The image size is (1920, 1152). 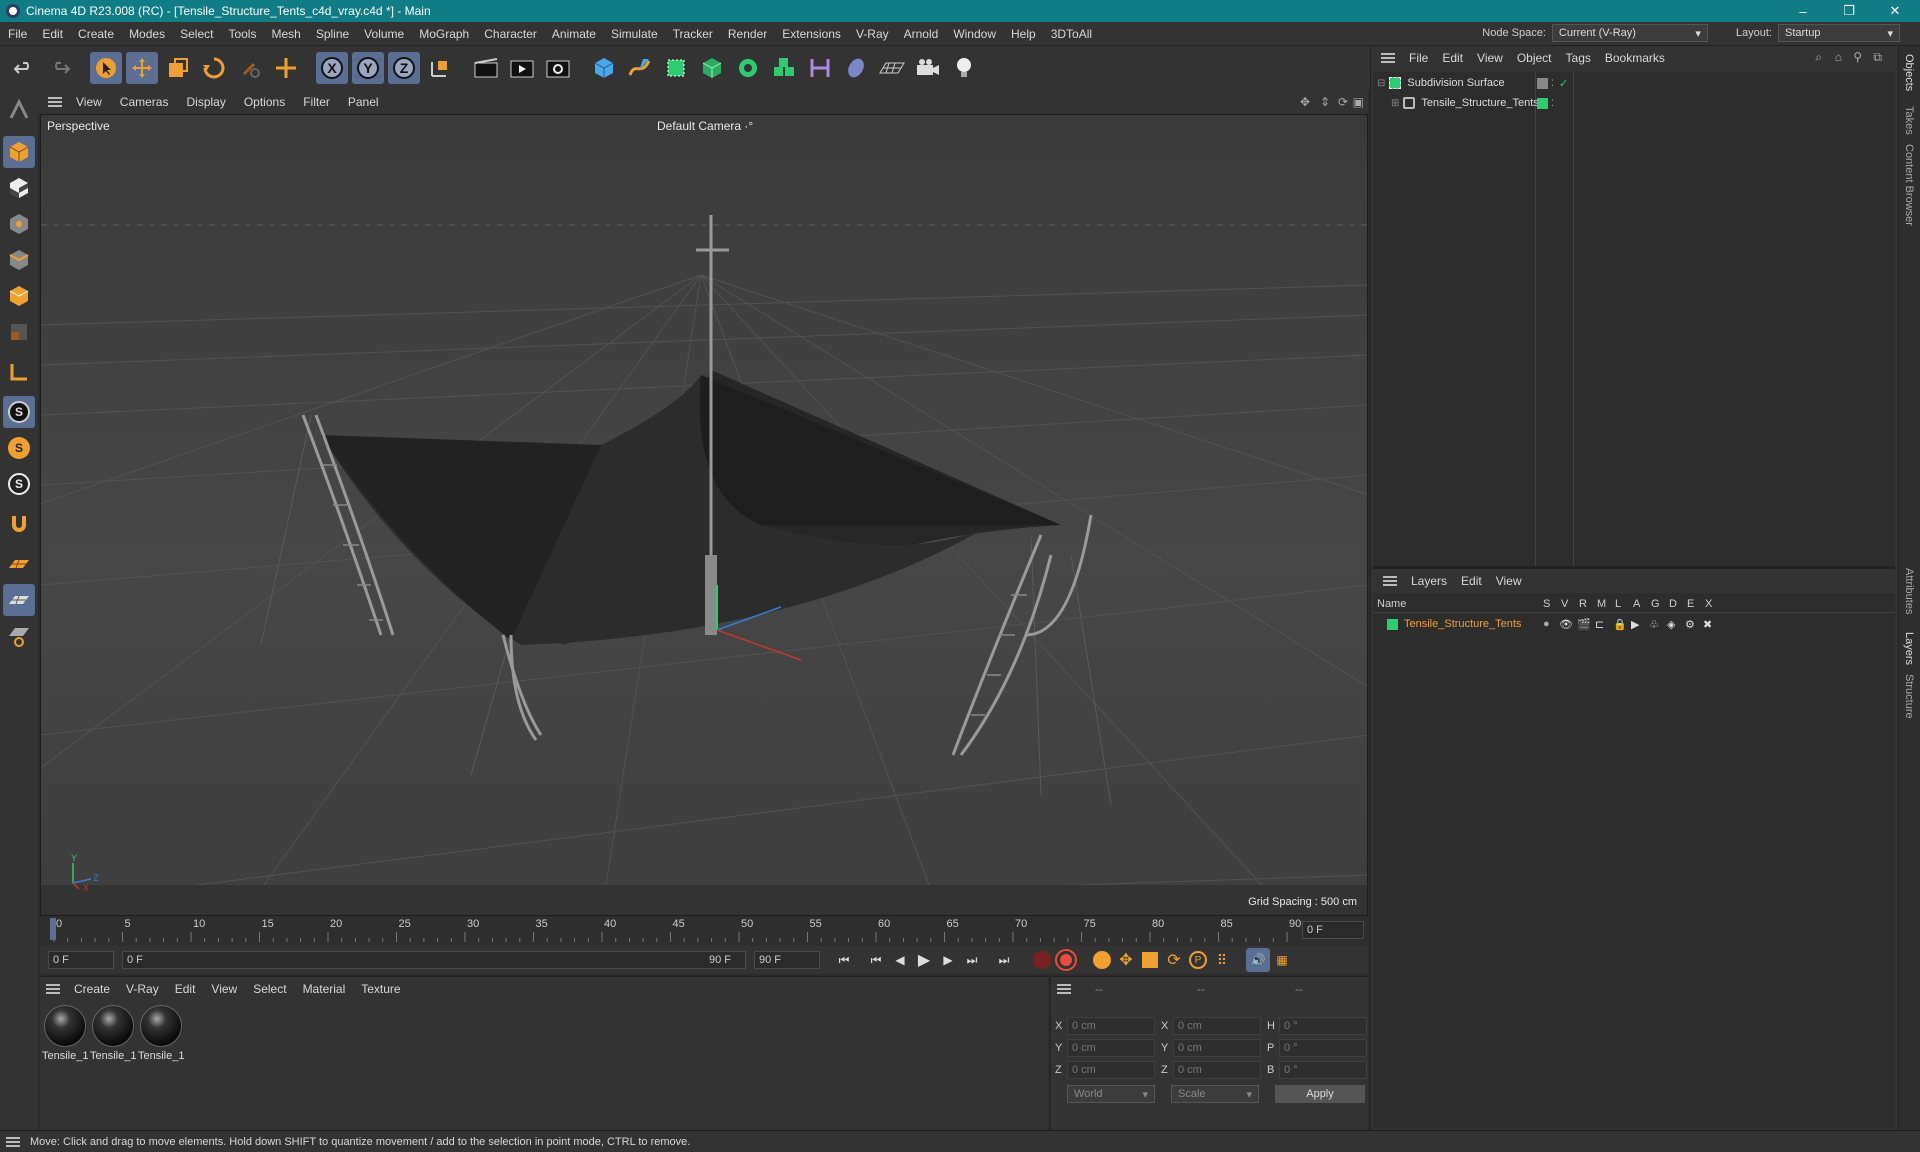 What do you see at coordinates (1490, 58) in the screenshot?
I see `object-menu-view: View` at bounding box center [1490, 58].